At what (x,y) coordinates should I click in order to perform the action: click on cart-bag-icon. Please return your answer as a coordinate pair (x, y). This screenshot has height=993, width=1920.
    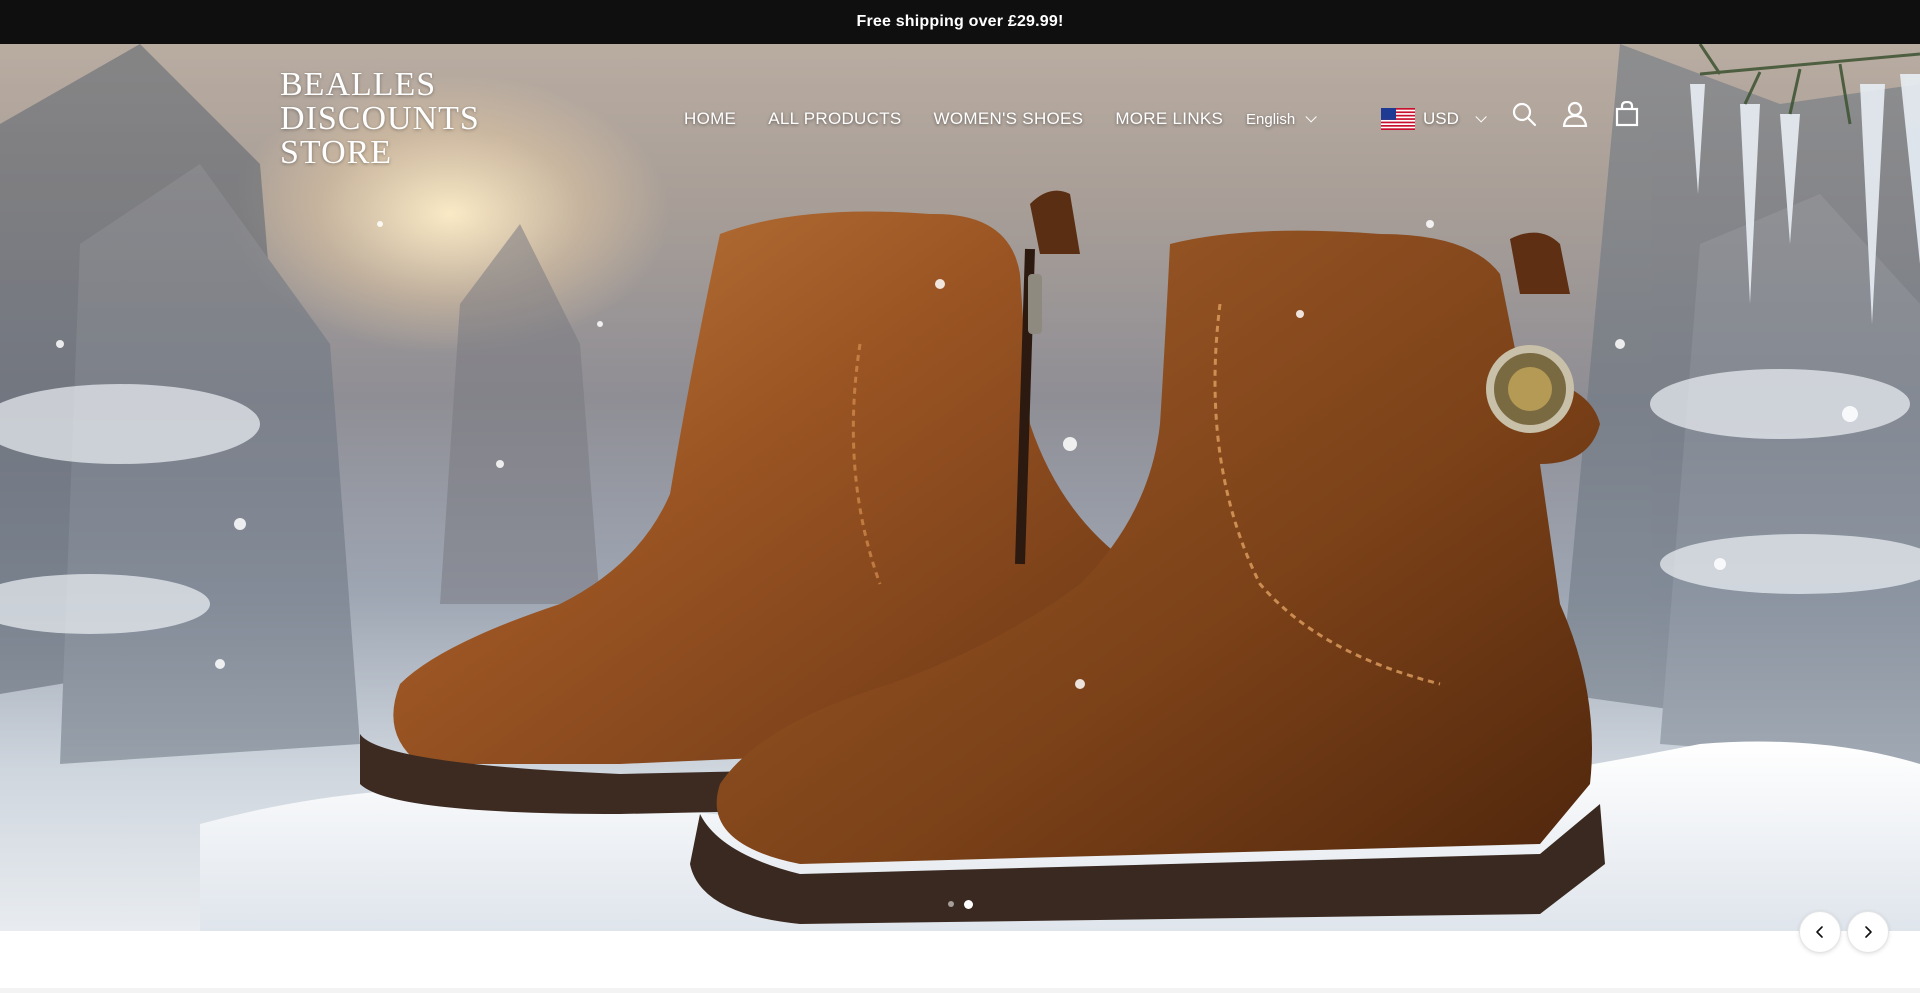
    Looking at the image, I should click on (1627, 114).